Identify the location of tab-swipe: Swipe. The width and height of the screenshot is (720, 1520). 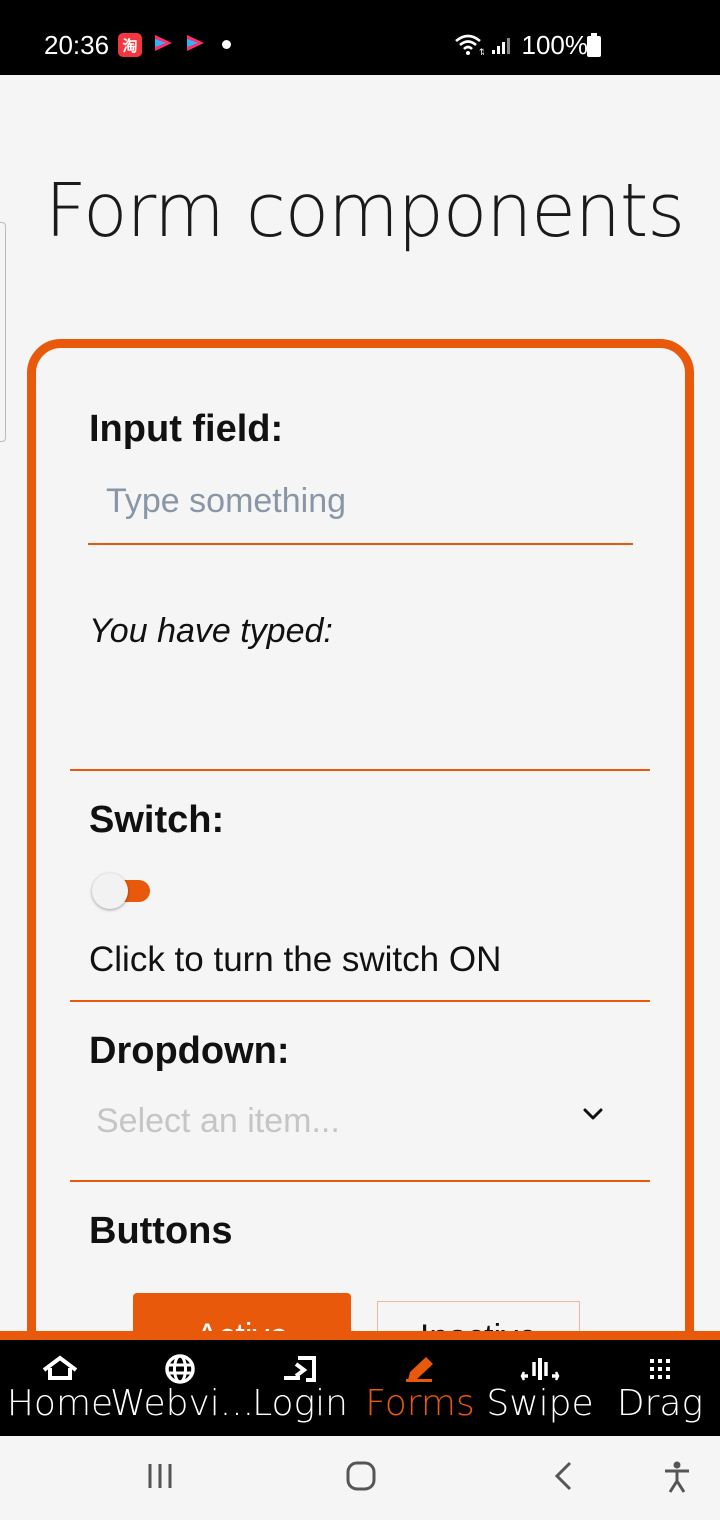
(540, 1395).